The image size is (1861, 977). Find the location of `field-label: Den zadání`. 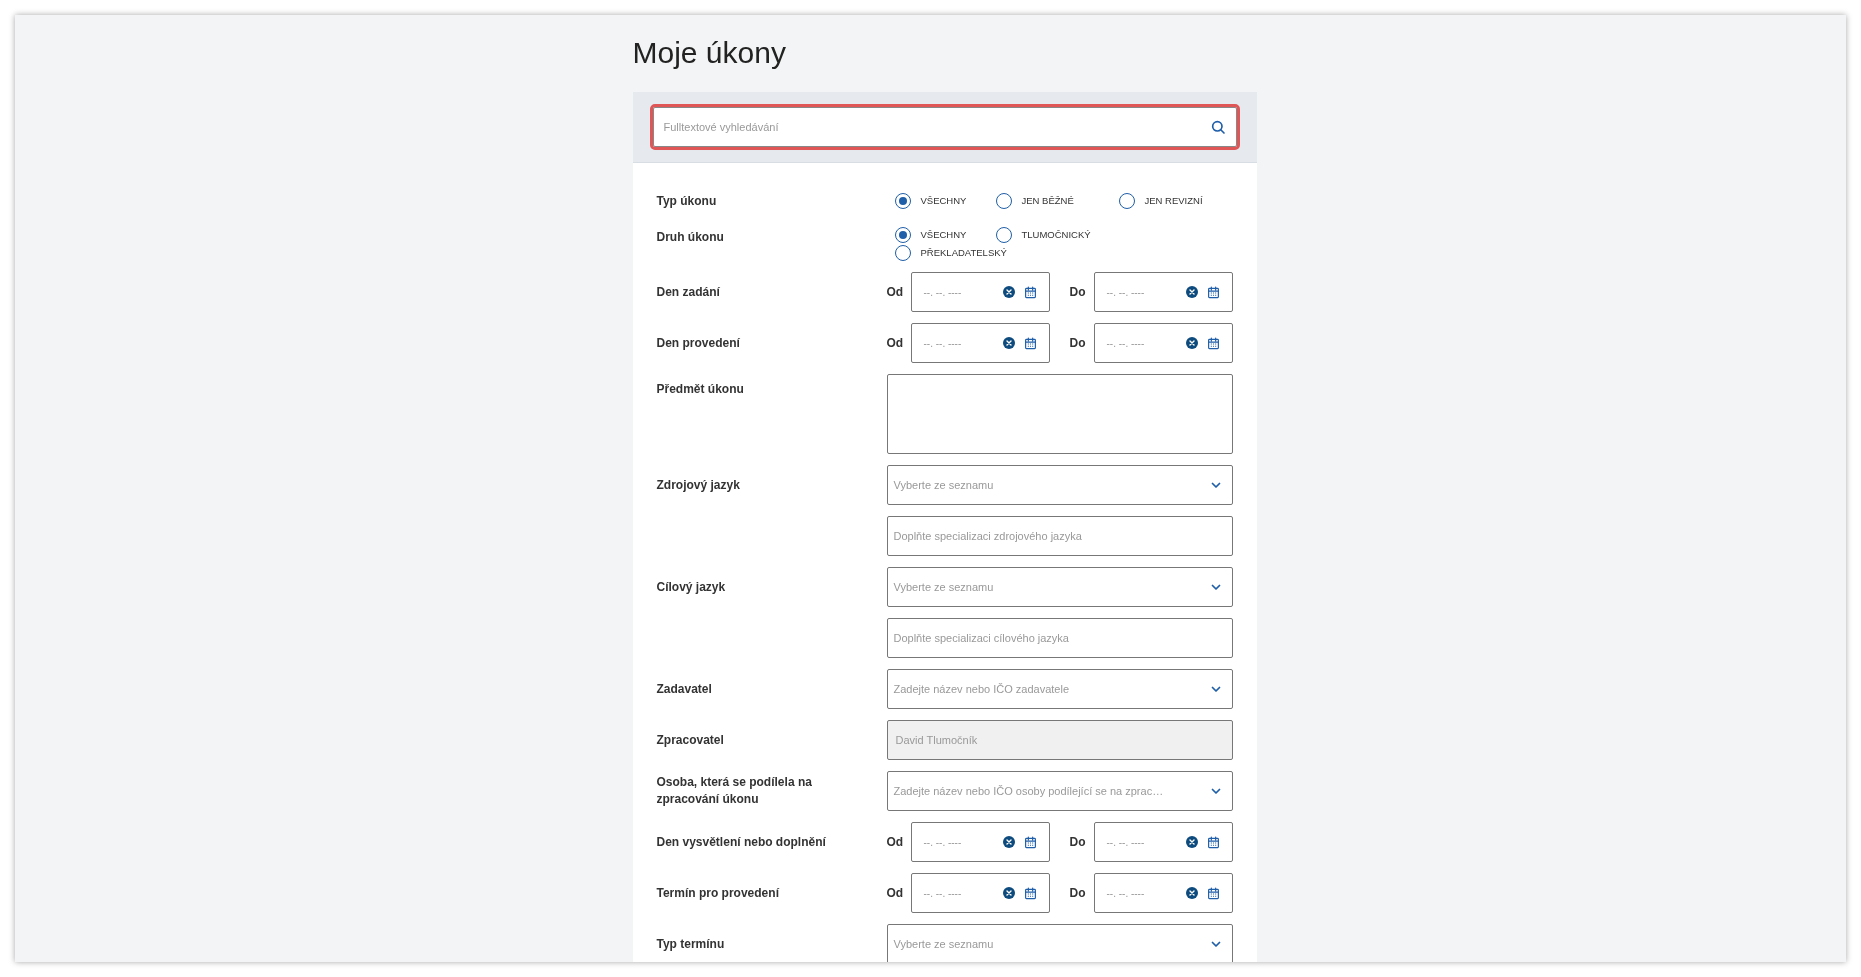

field-label: Den zadání is located at coordinates (688, 292).